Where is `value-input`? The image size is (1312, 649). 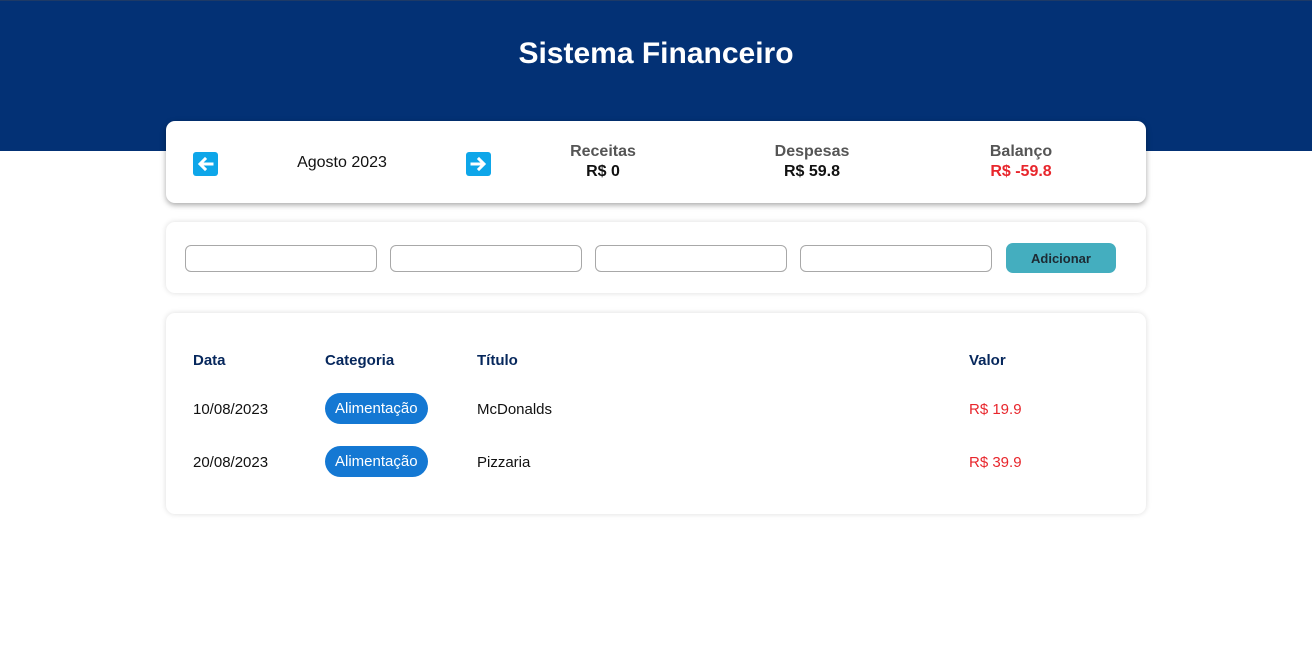 value-input is located at coordinates (896, 258).